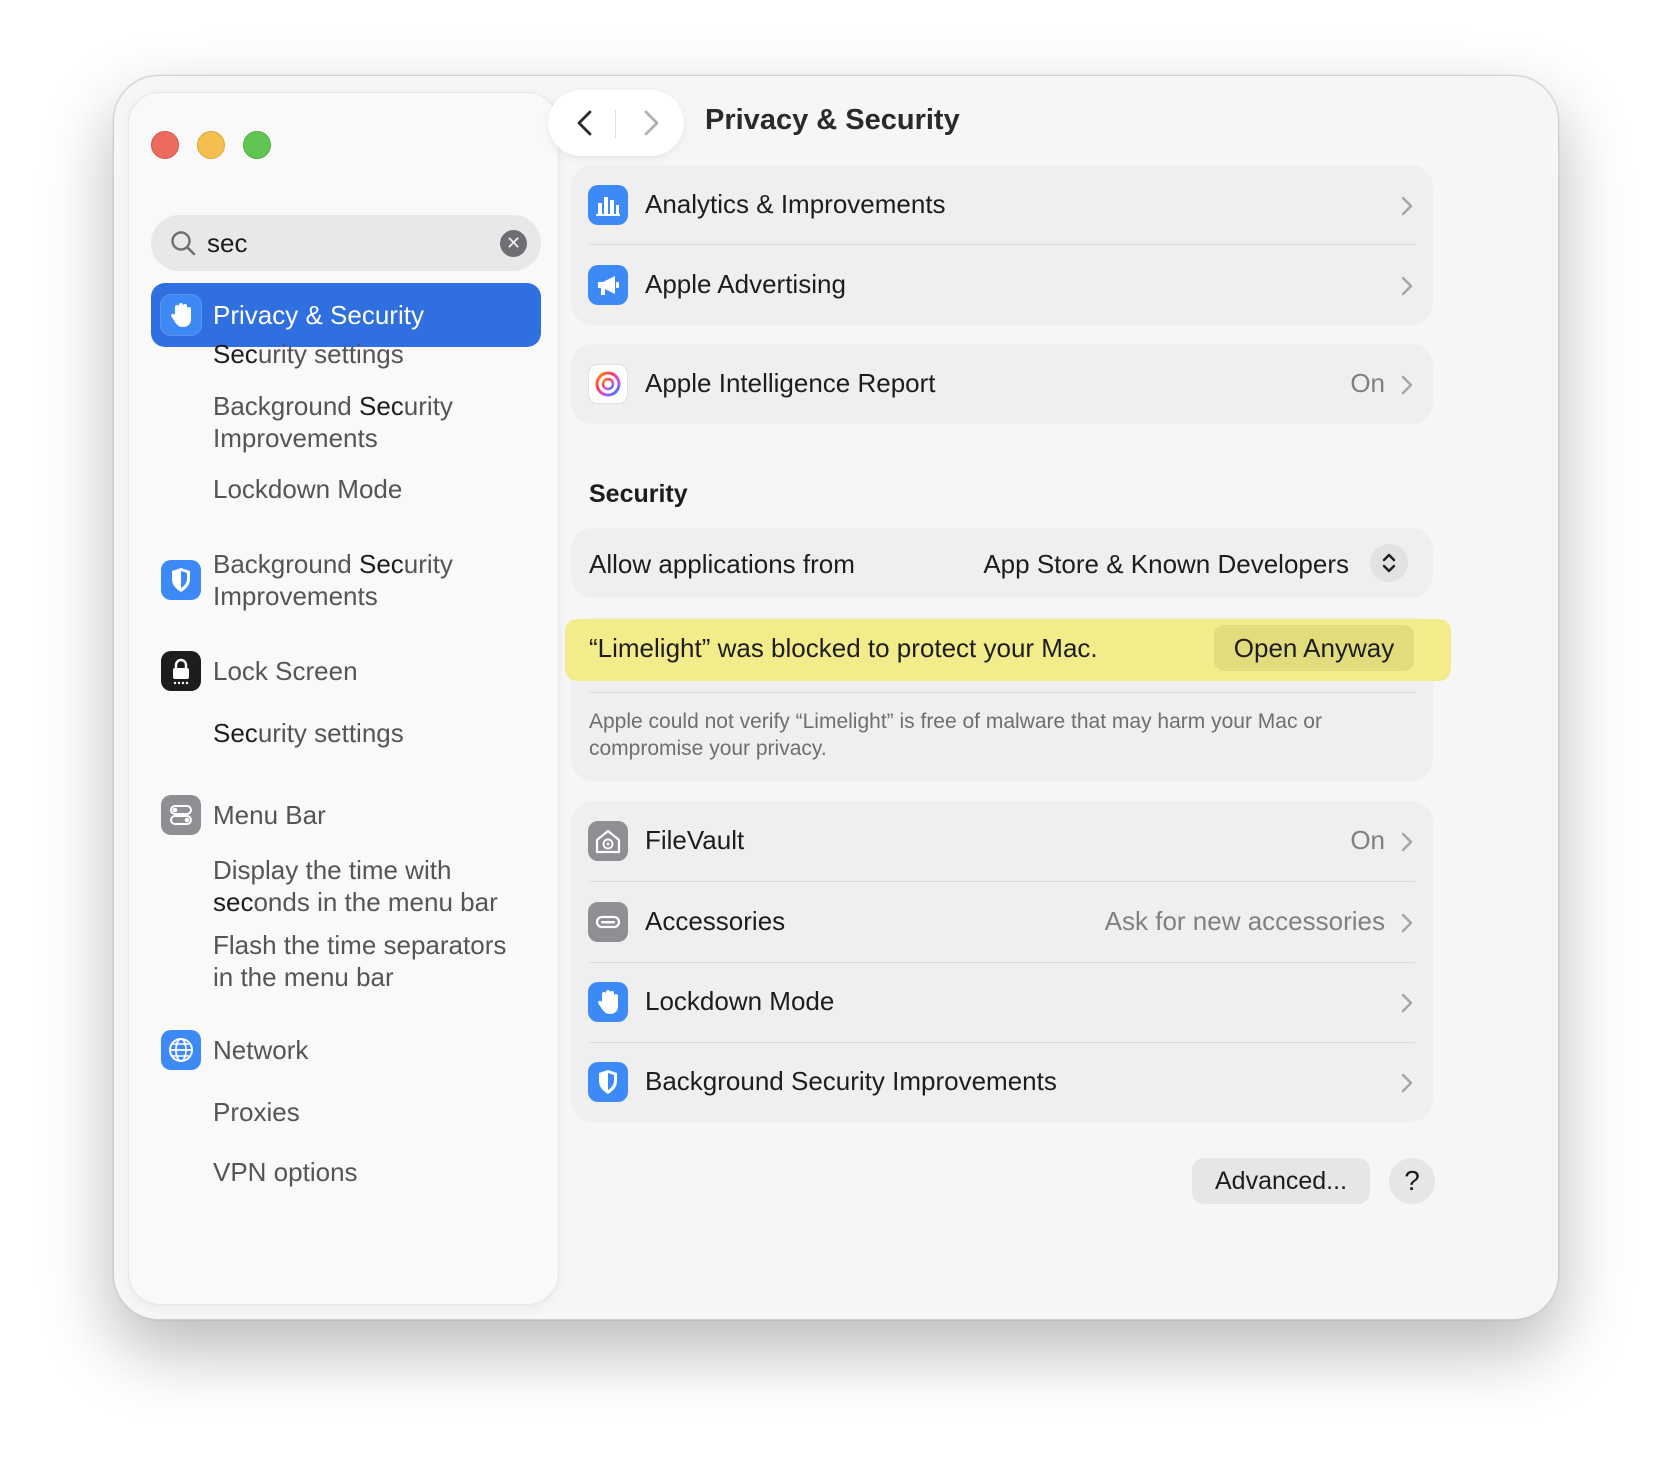  What do you see at coordinates (608, 841) in the screenshot?
I see `filevault-icon` at bounding box center [608, 841].